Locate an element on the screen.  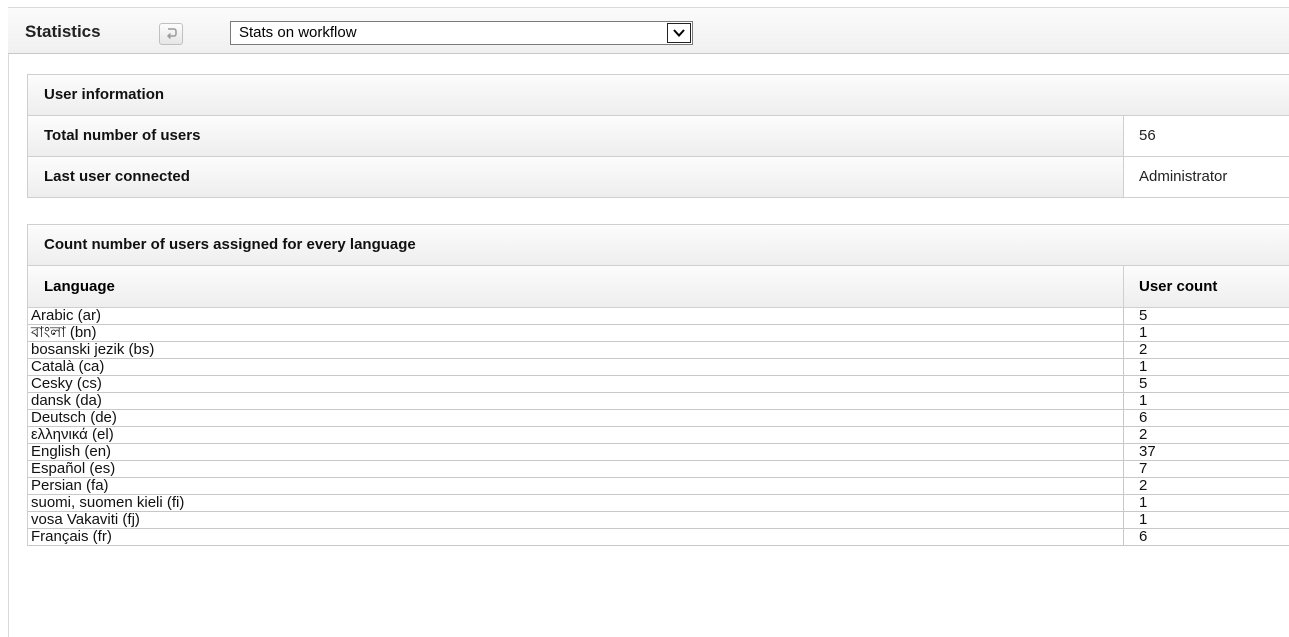
table-row: Cesky (cs) 5 is located at coordinates (658, 384).